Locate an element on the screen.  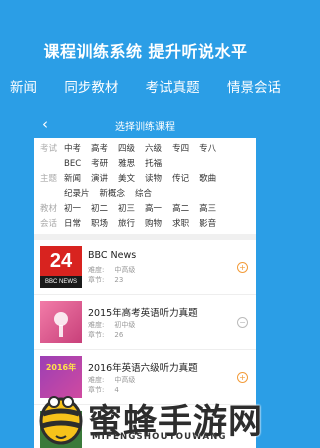
filter-option: 专四 is located at coordinates (180, 149).